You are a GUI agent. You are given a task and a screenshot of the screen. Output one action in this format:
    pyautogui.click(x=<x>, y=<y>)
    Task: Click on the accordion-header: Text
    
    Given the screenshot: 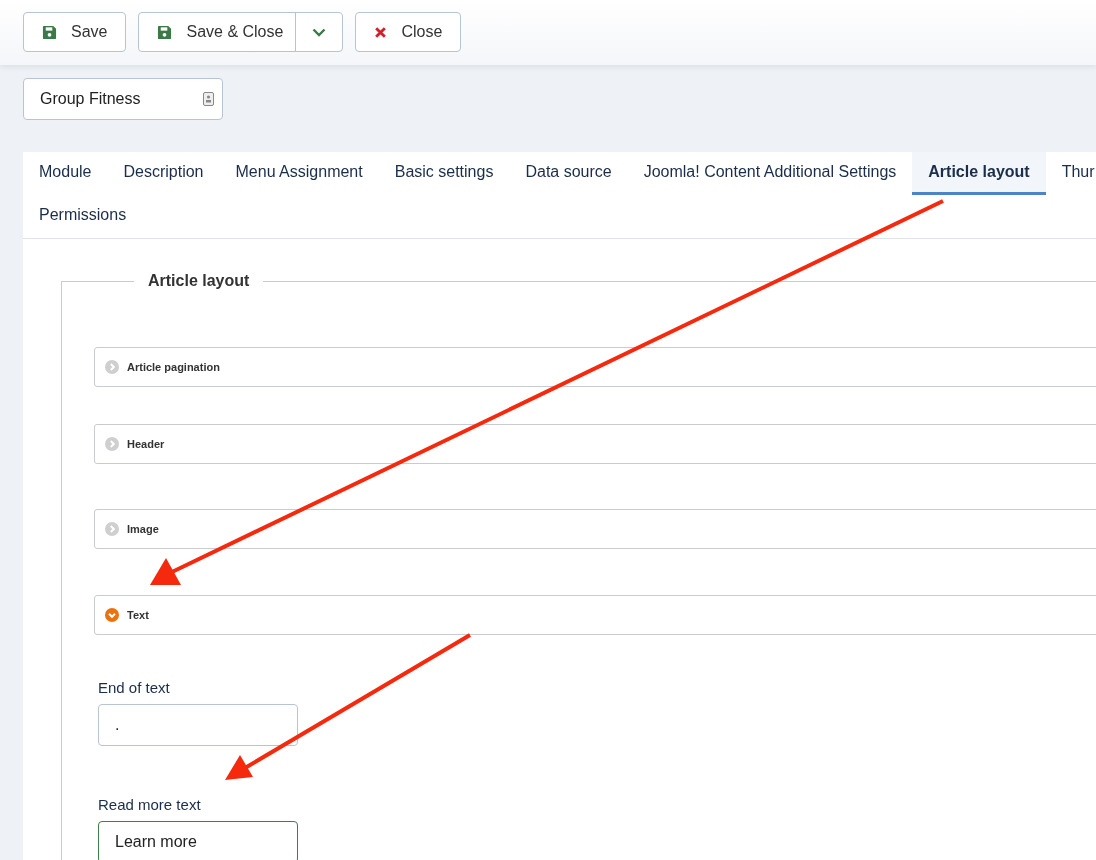 What is the action you would take?
    pyautogui.click(x=595, y=615)
    